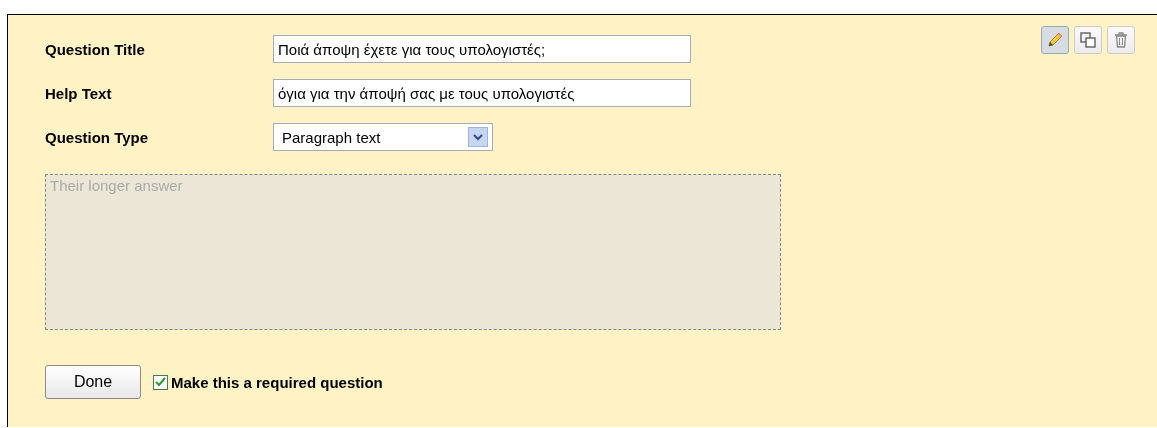  What do you see at coordinates (93, 382) in the screenshot?
I see `done-button: Done` at bounding box center [93, 382].